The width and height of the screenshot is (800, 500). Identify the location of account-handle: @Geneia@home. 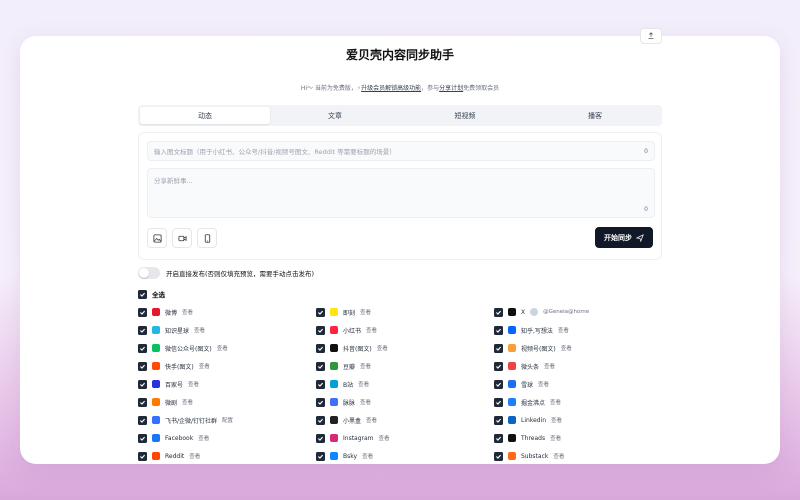
(566, 312).